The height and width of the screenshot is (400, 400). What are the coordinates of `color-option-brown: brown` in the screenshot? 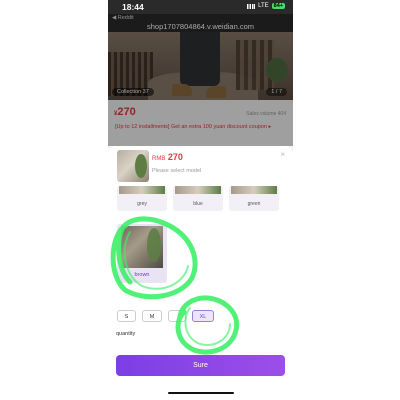 It's located at (142, 253).